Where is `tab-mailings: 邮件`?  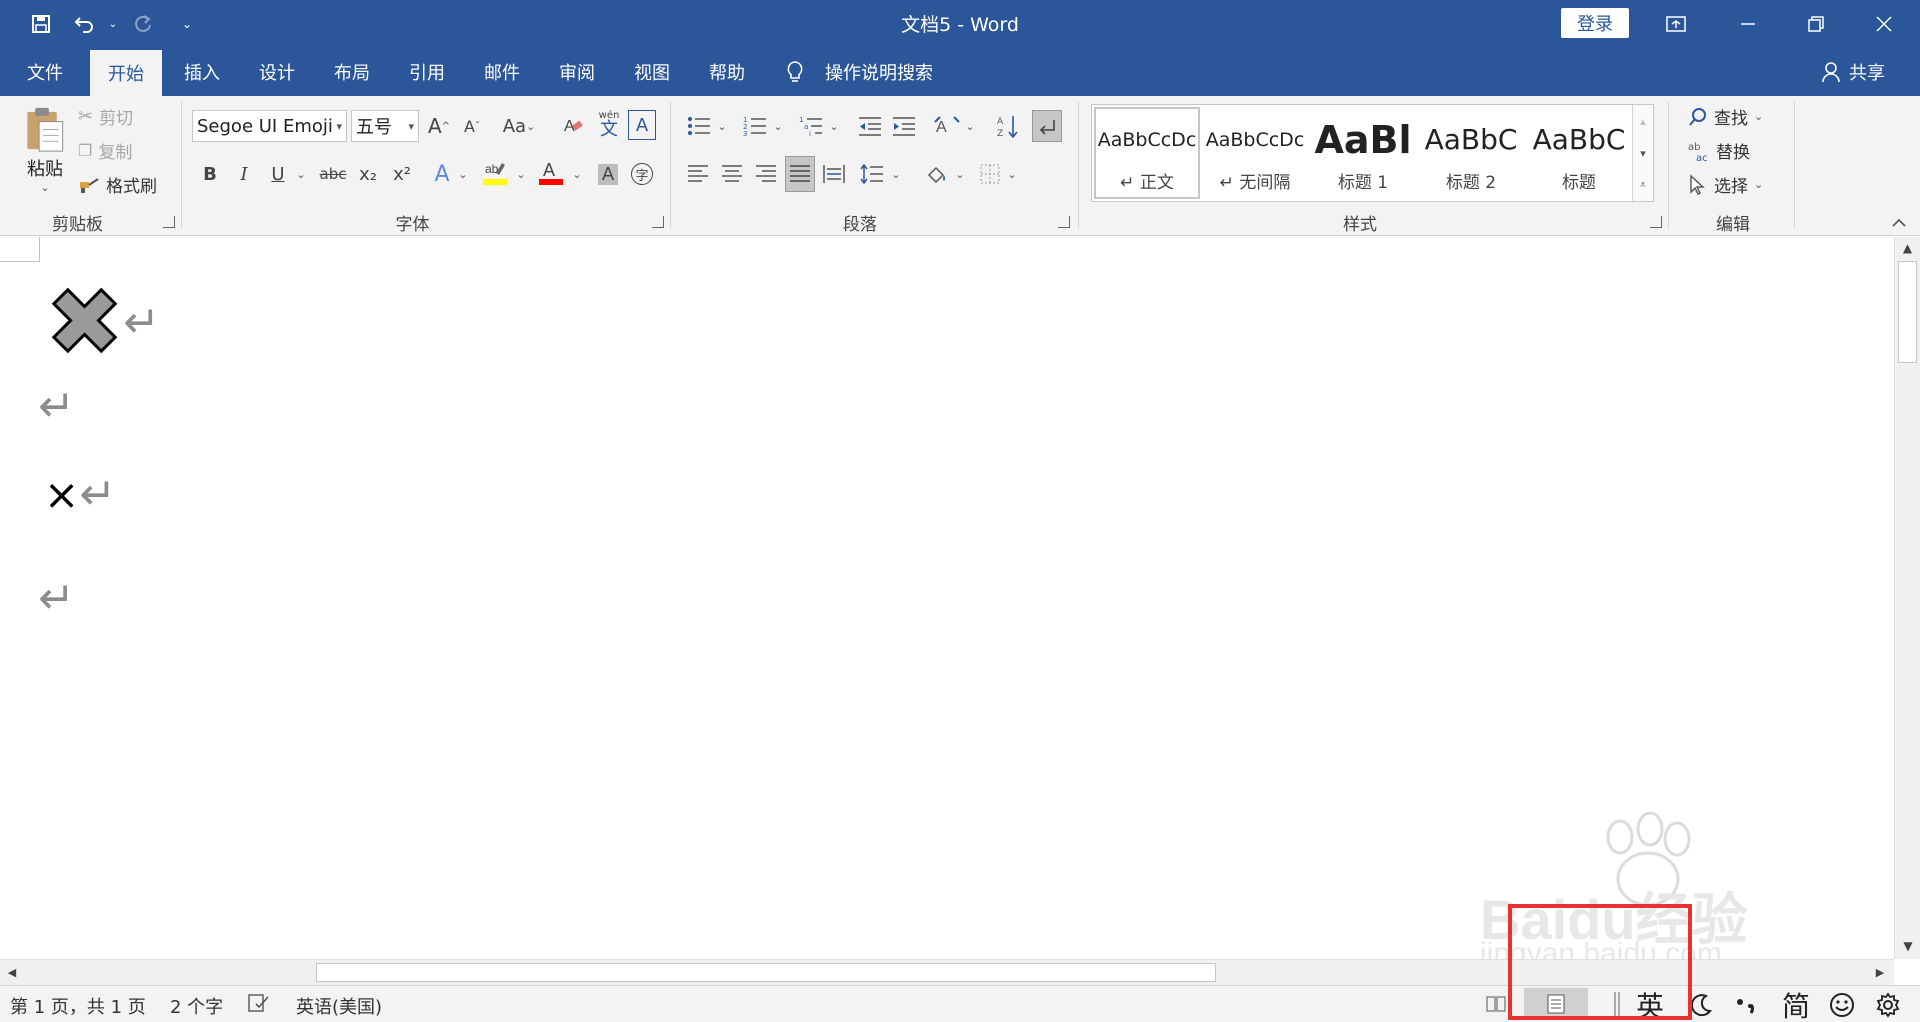 tab-mailings: 邮件 is located at coordinates (502, 71).